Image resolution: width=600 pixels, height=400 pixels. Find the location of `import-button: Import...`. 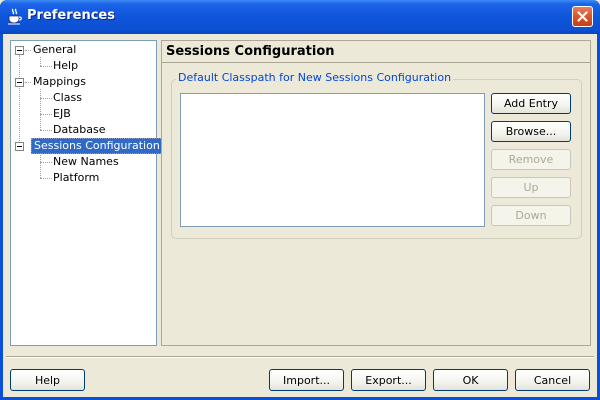

import-button: Import... is located at coordinates (306, 380).